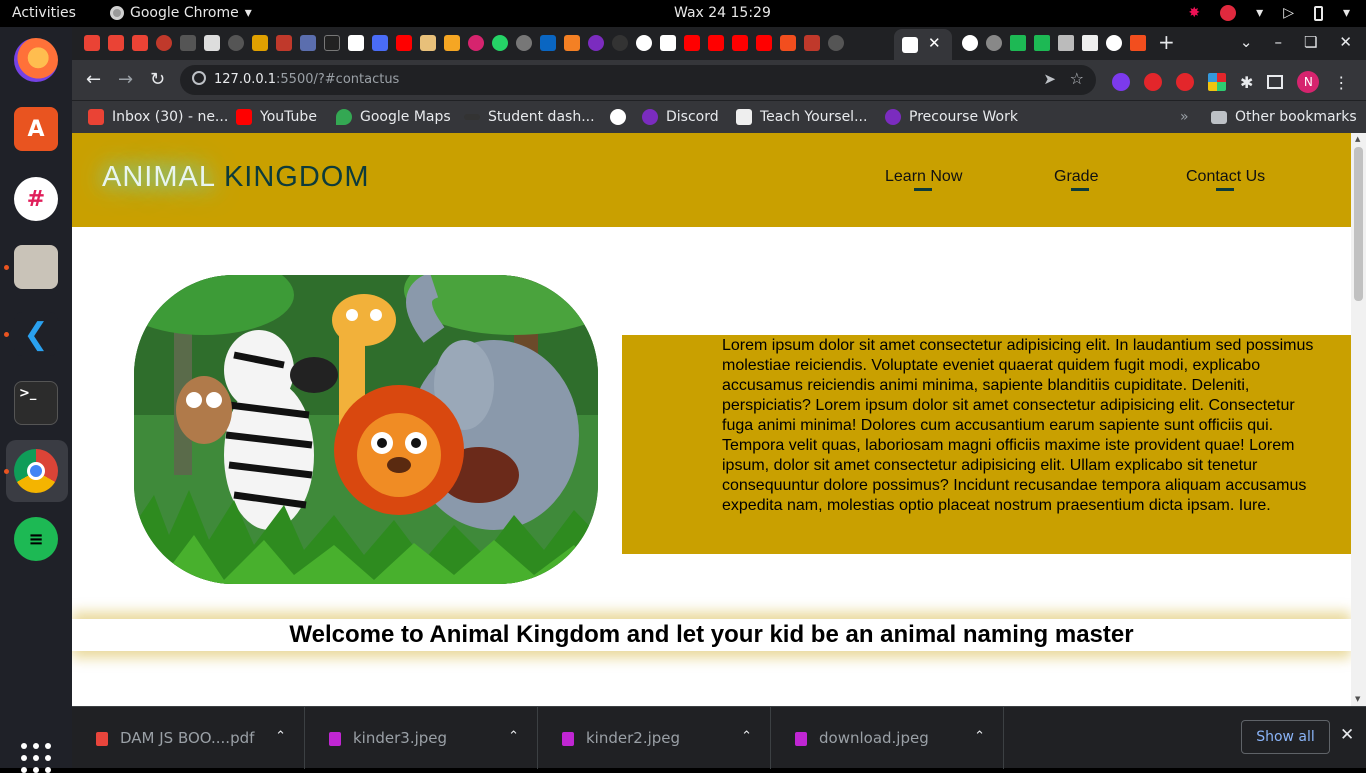  Describe the element at coordinates (1358, 224) in the screenshot. I see `scrollbar-thumb` at that location.